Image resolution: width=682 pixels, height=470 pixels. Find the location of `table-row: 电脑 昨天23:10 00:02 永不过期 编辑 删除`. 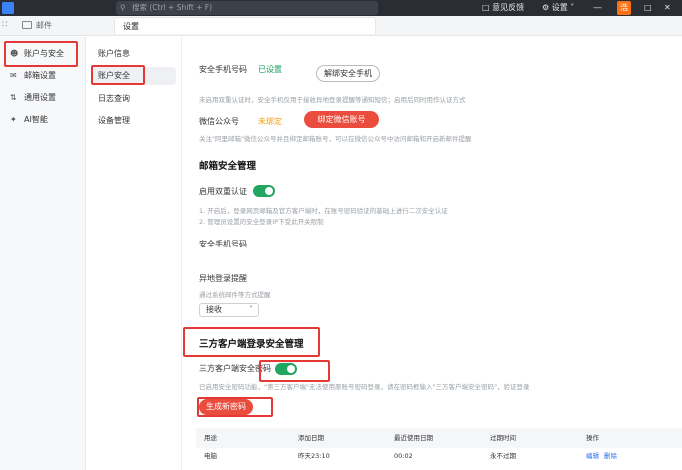

table-row: 电脑 昨天23:10 00:02 永不过期 编辑 删除 is located at coordinates (439, 456).